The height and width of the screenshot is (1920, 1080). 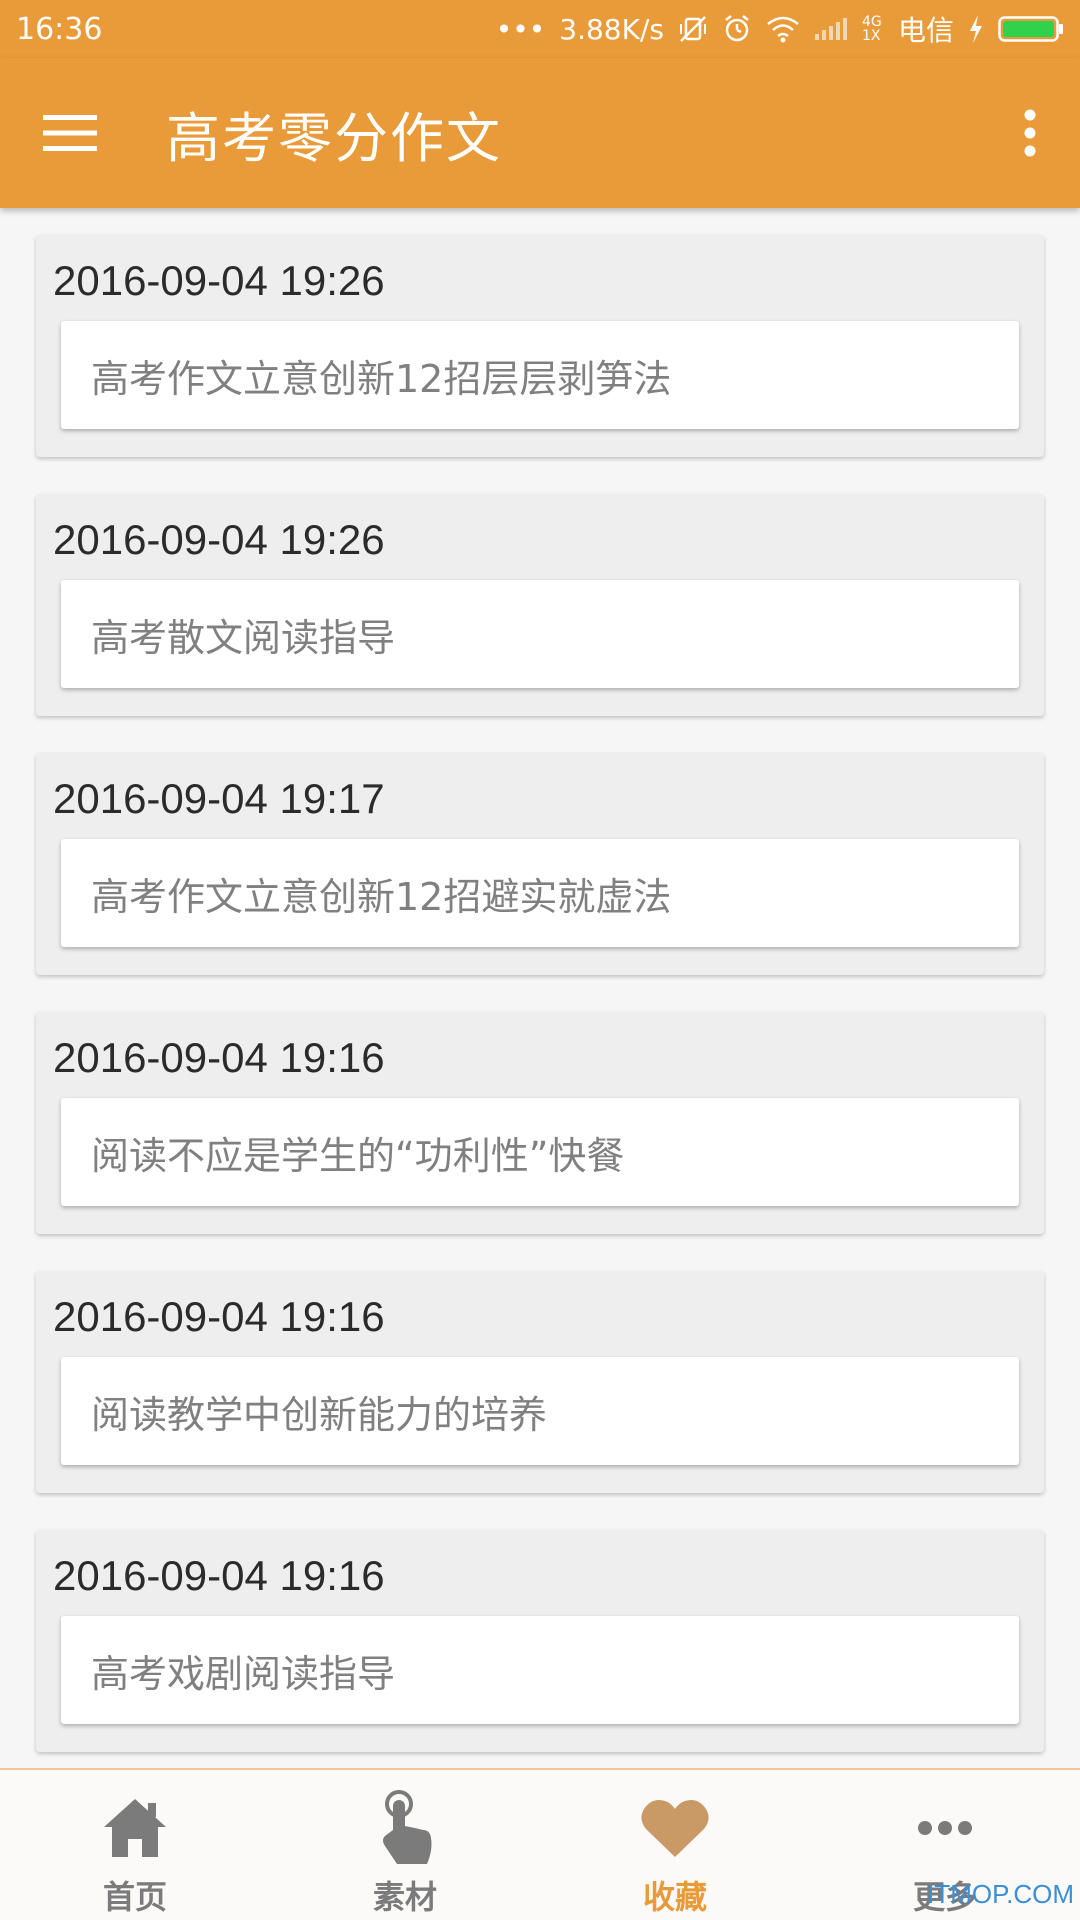 What do you see at coordinates (540, 133) in the screenshot?
I see `app-toolbar: 高考零分作文` at bounding box center [540, 133].